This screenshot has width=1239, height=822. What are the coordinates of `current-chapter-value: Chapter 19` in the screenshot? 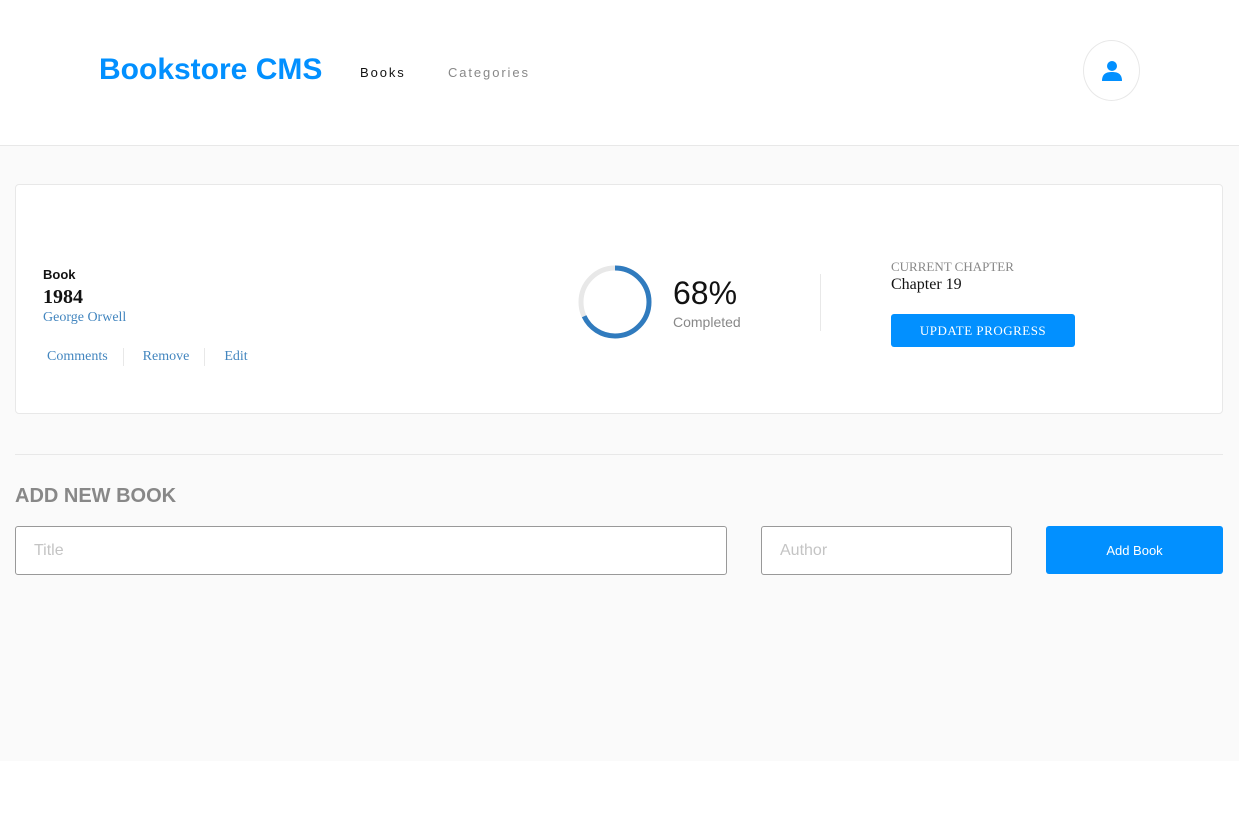 It's located at (926, 284).